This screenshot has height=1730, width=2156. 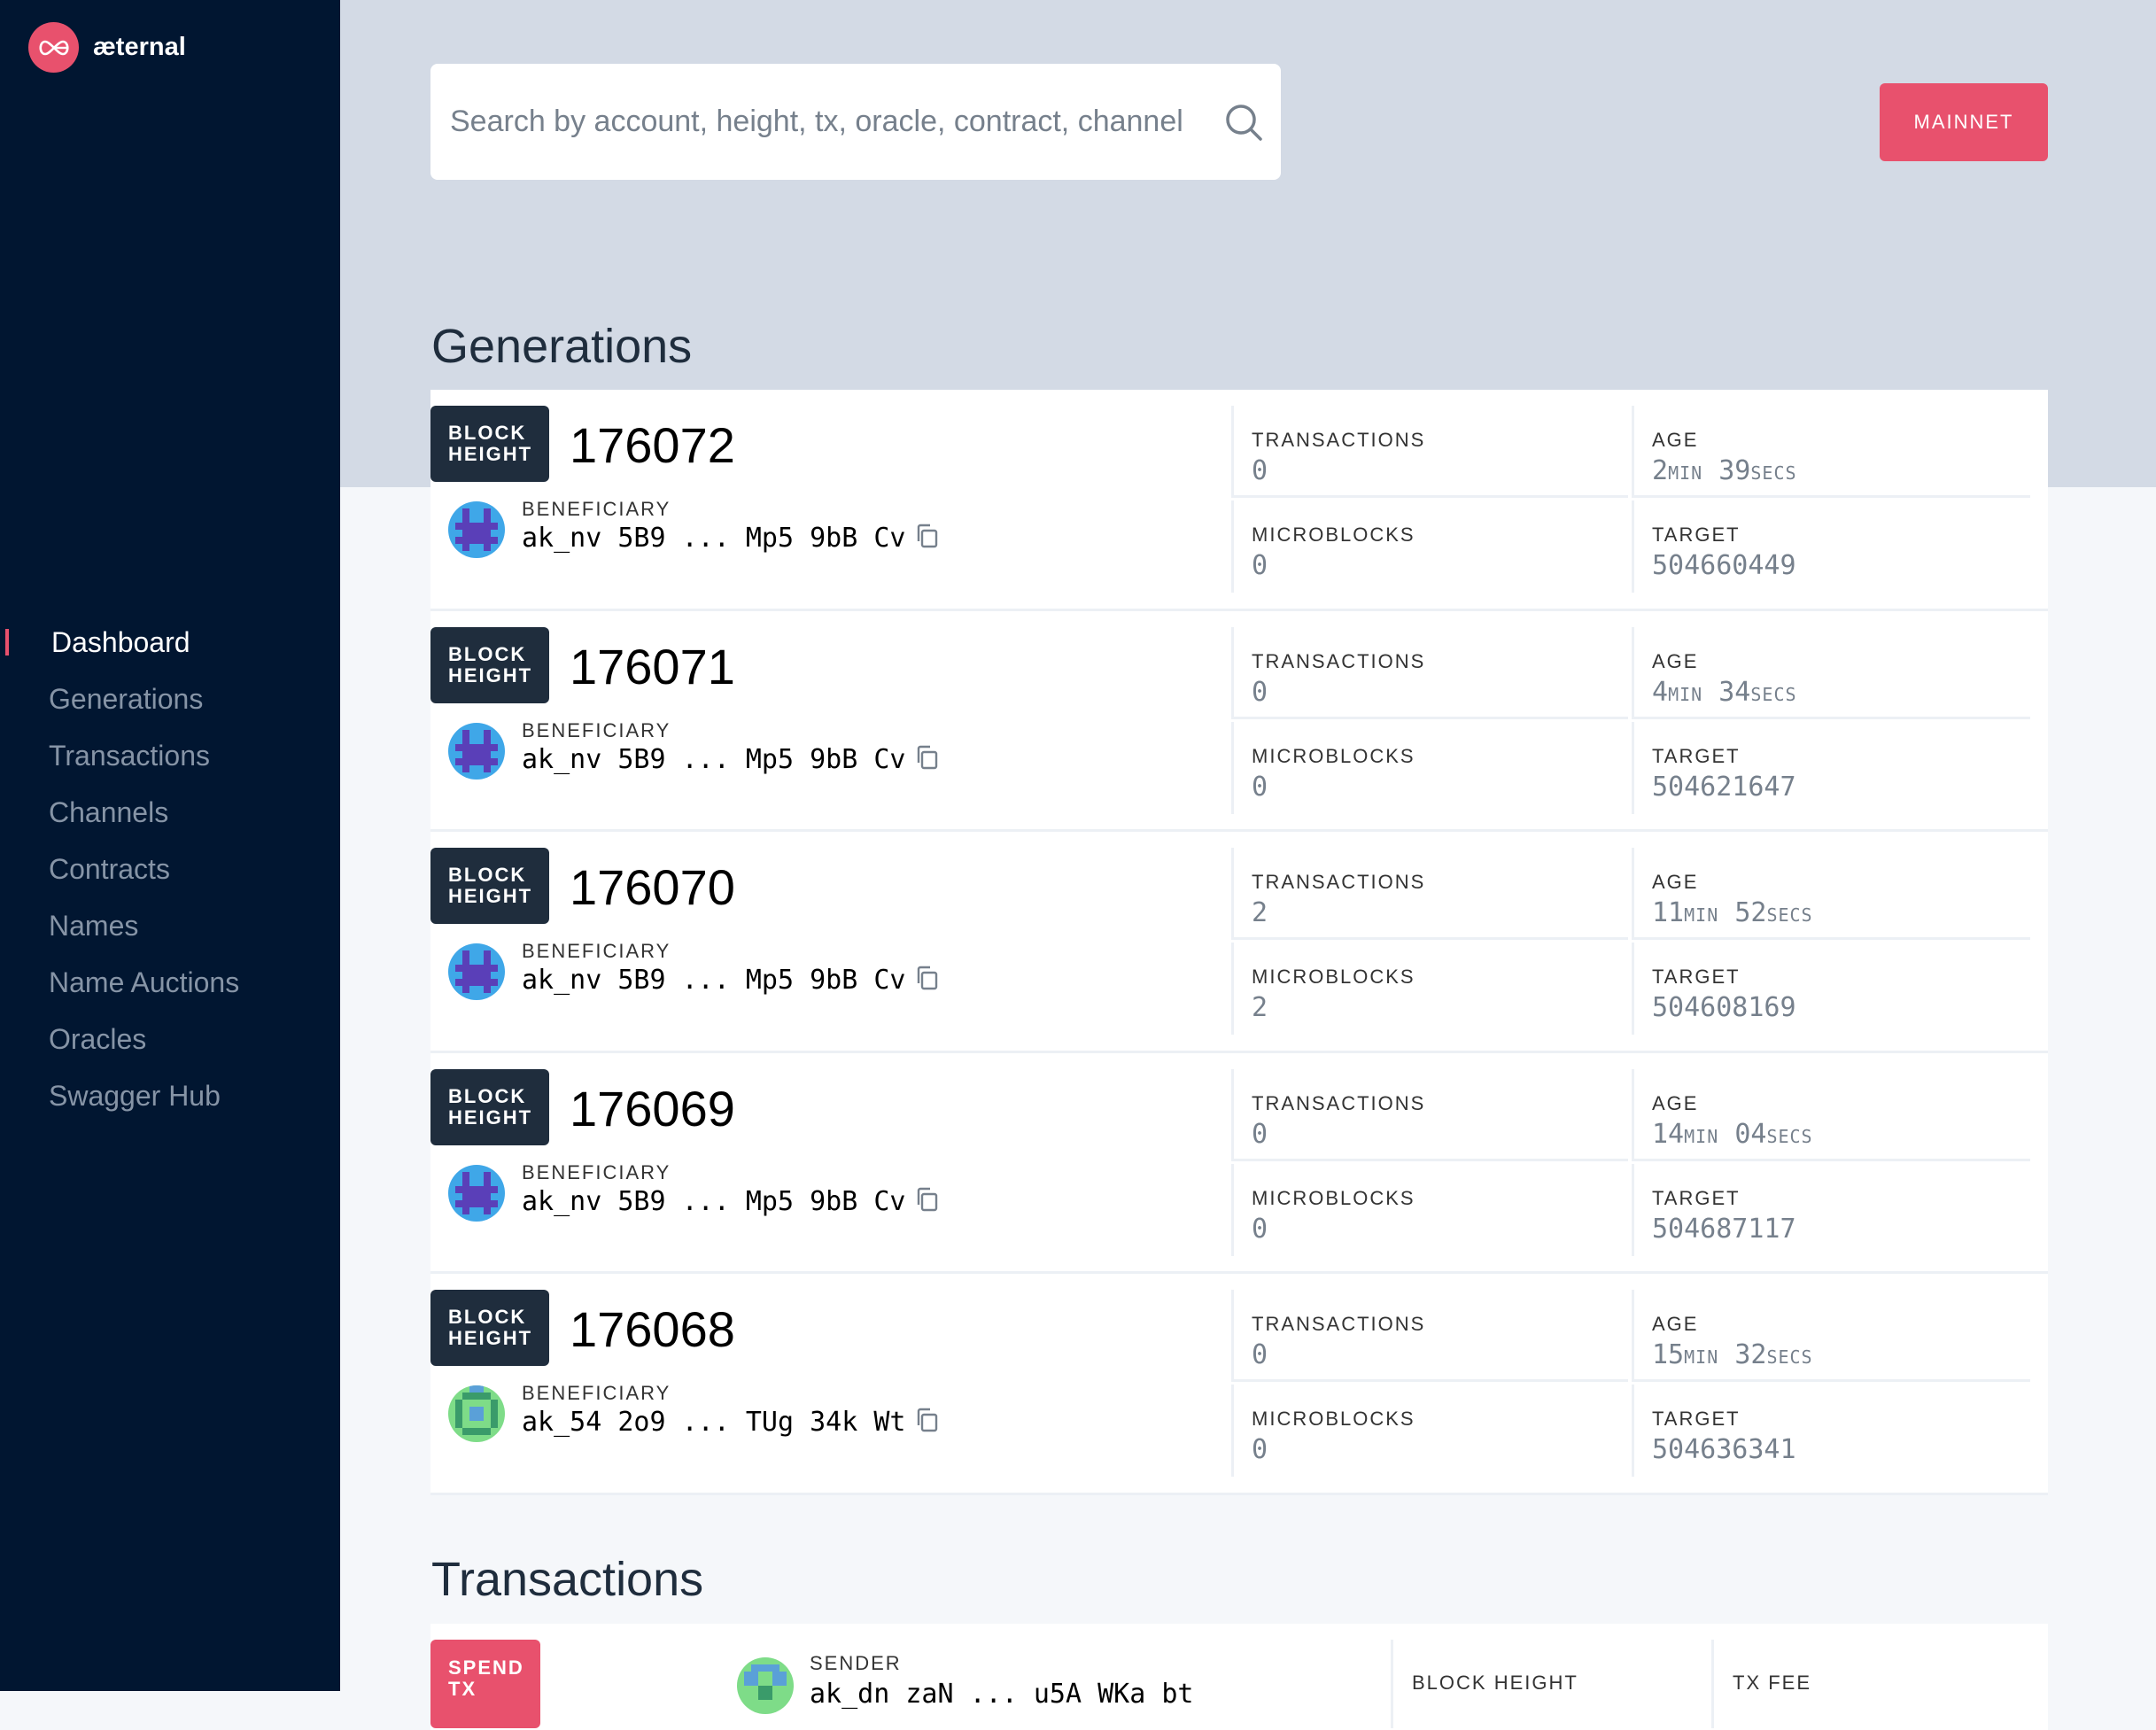 What do you see at coordinates (826, 122) in the screenshot?
I see `search-input` at bounding box center [826, 122].